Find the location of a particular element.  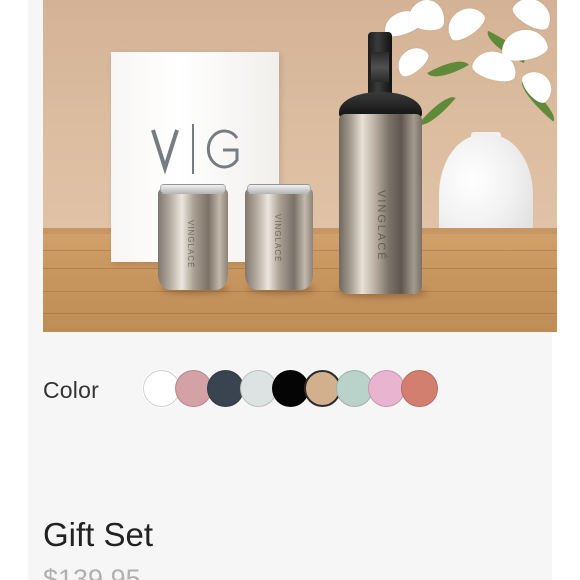

color-label: Color is located at coordinates (71, 390).